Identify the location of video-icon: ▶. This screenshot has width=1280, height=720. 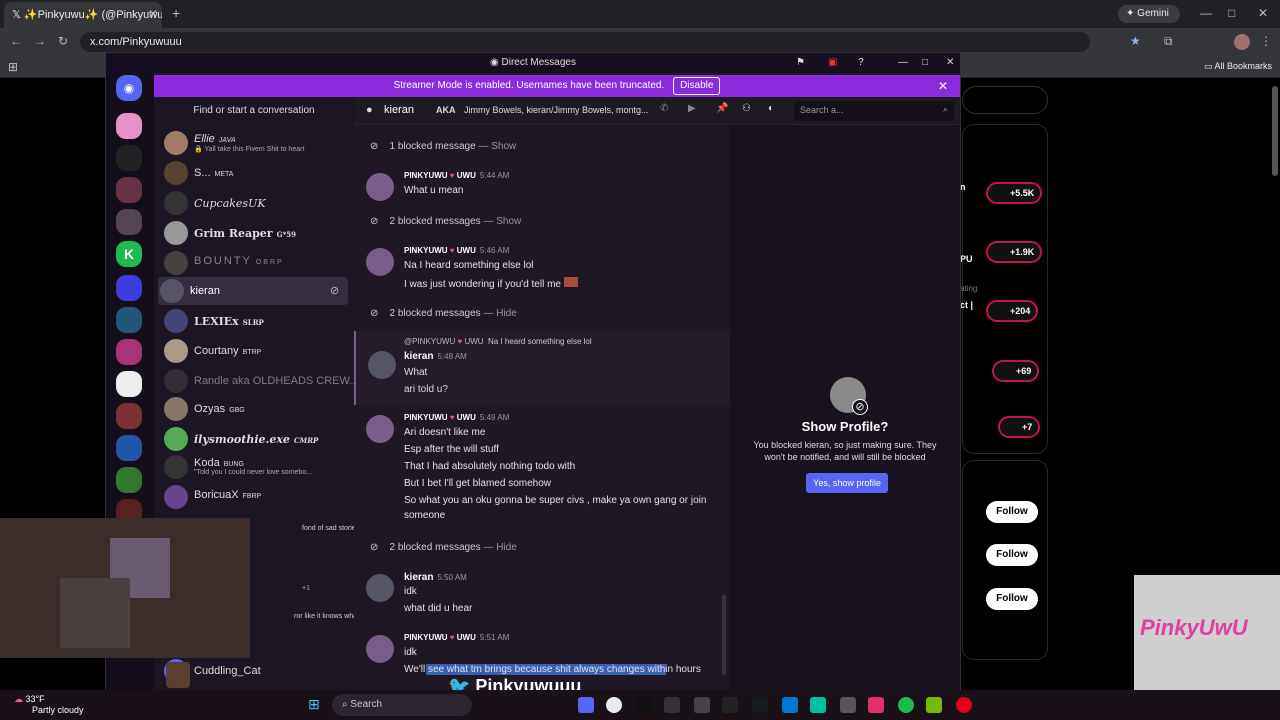
(692, 108).